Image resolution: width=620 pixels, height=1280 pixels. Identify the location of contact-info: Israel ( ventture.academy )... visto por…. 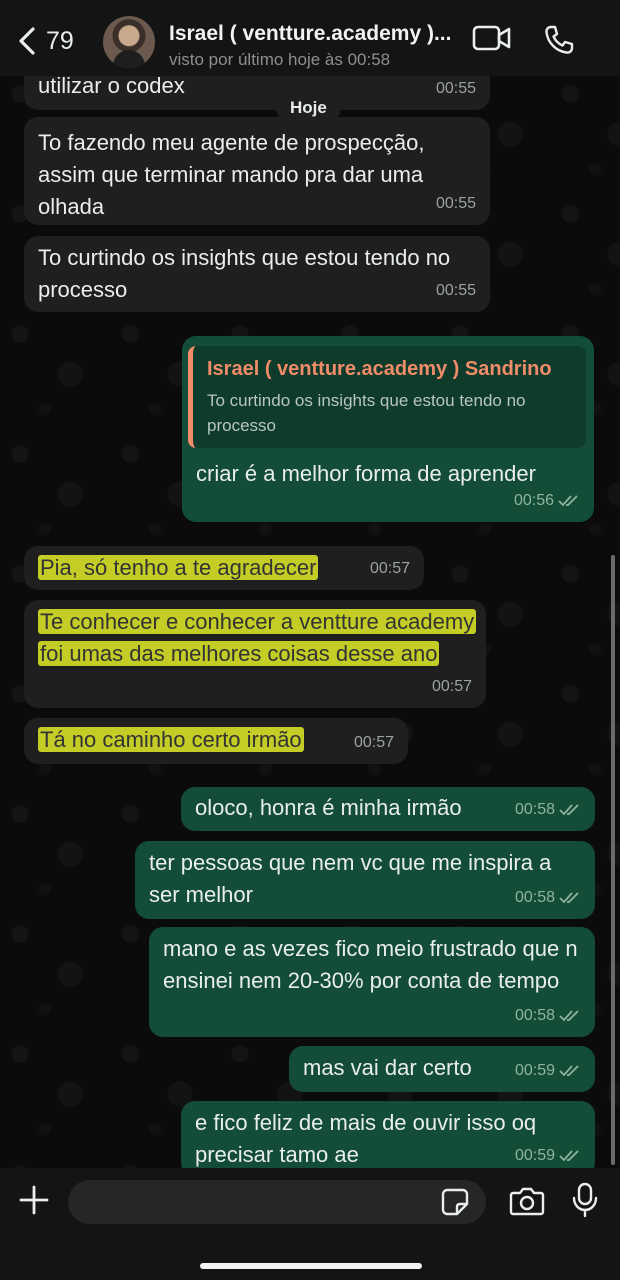
(314, 46).